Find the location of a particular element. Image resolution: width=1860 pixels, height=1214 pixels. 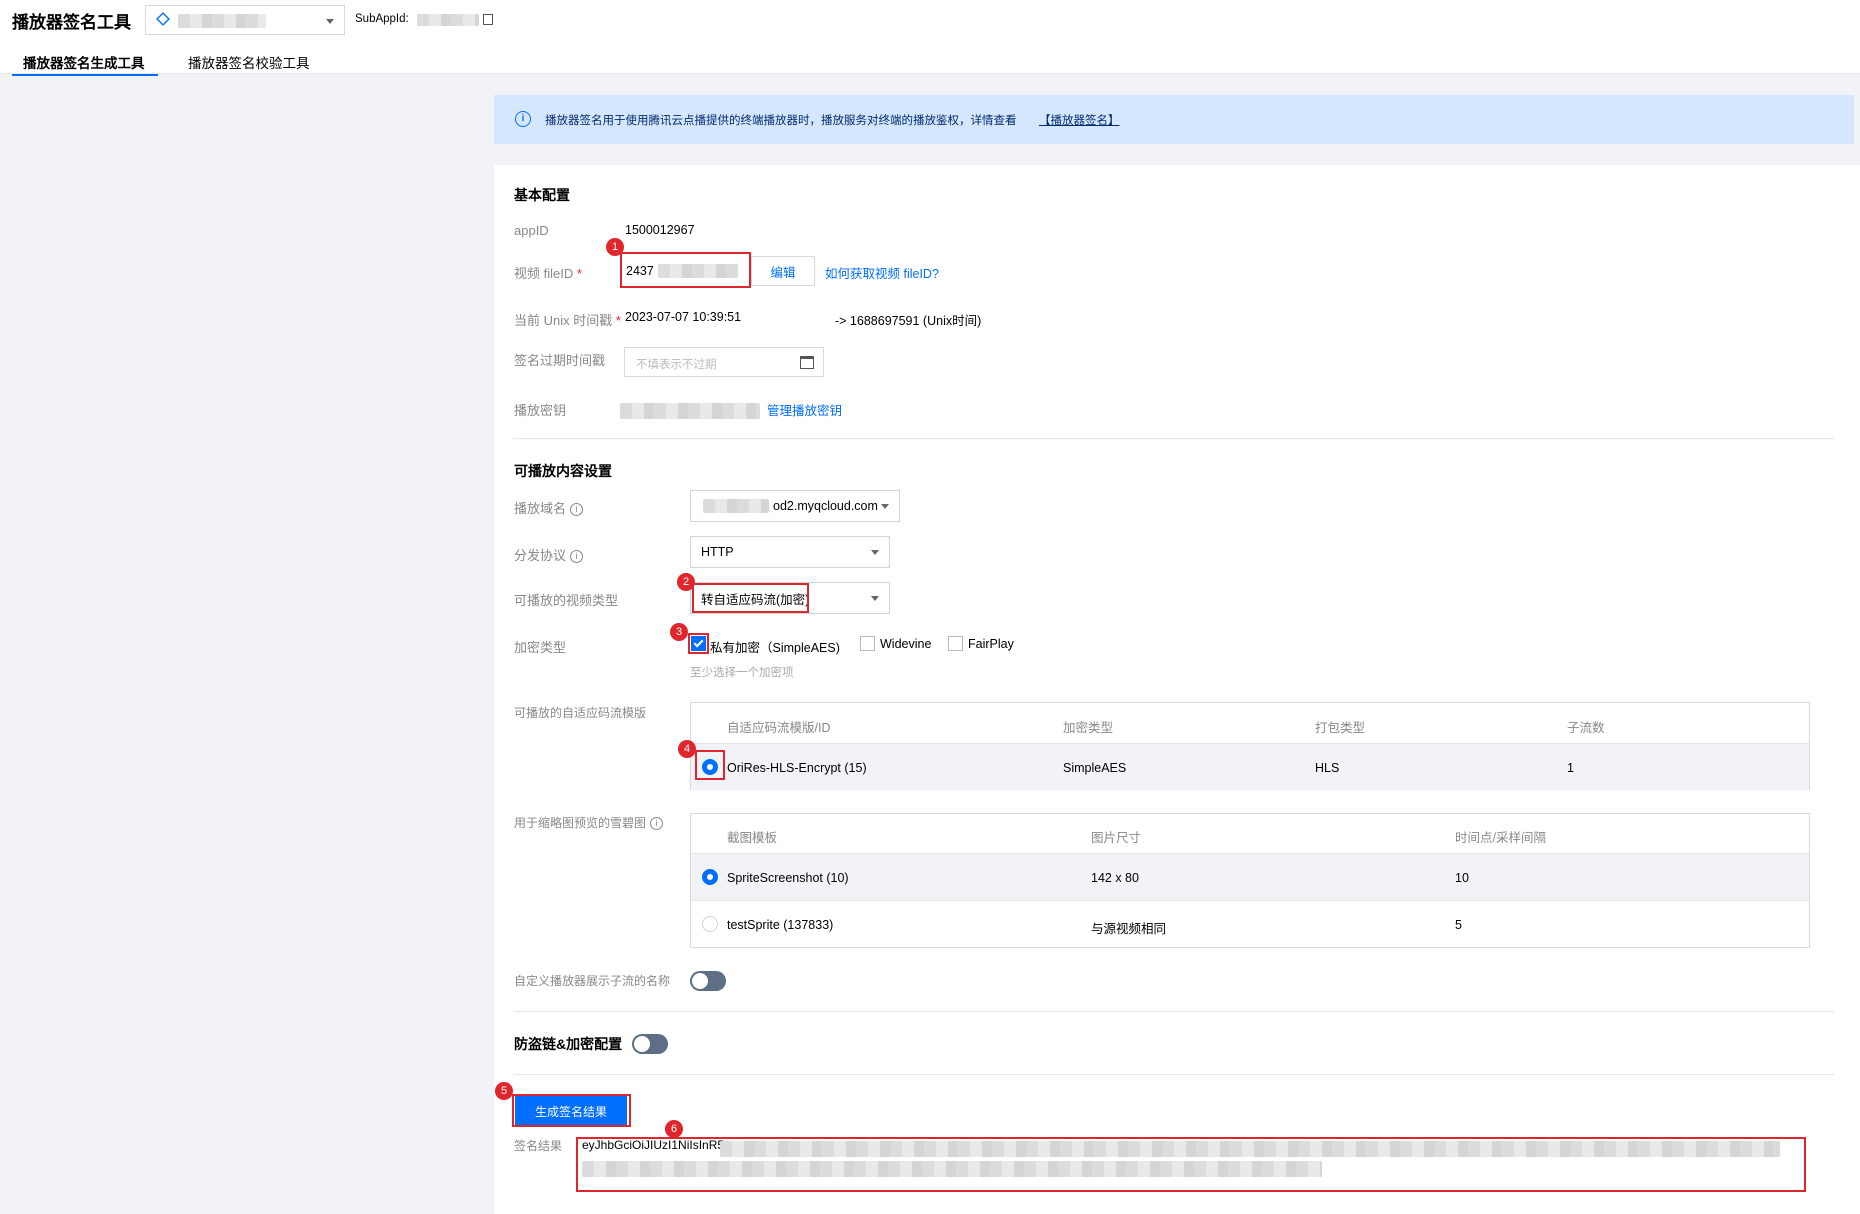

copy-icon is located at coordinates (488, 19).